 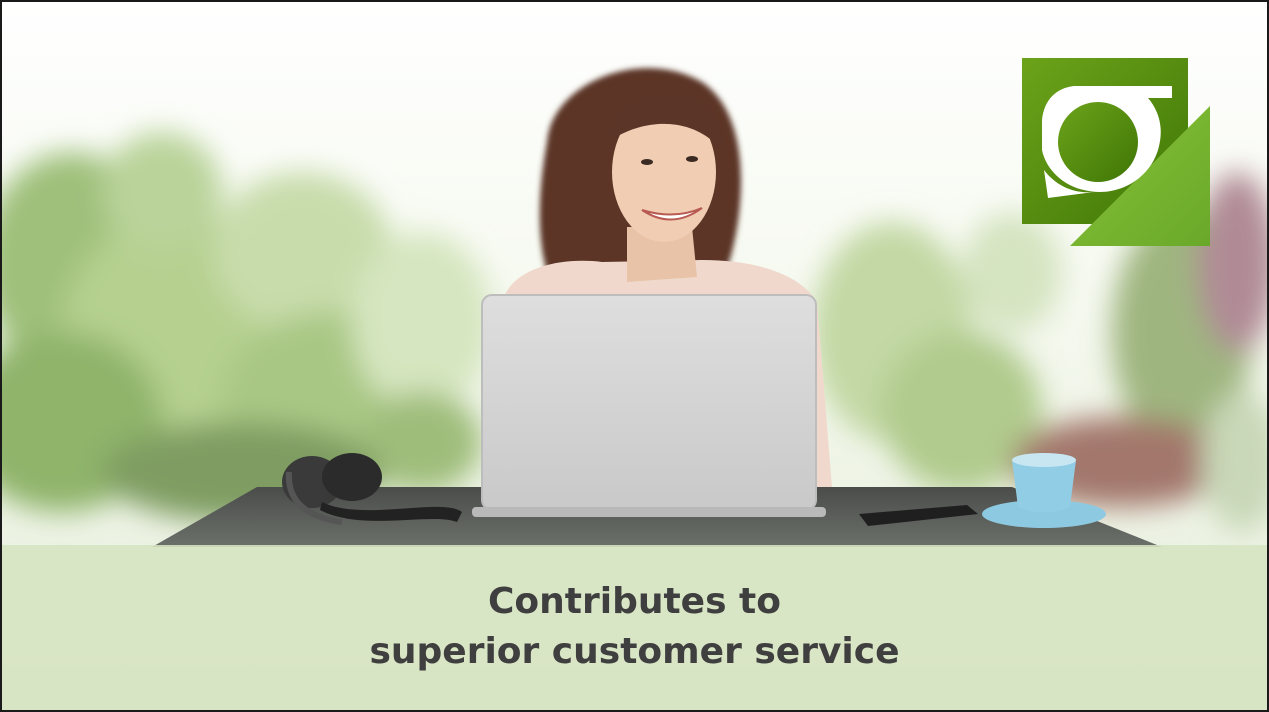 I want to click on caption-line-1: Contributes to, so click(x=634, y=601).